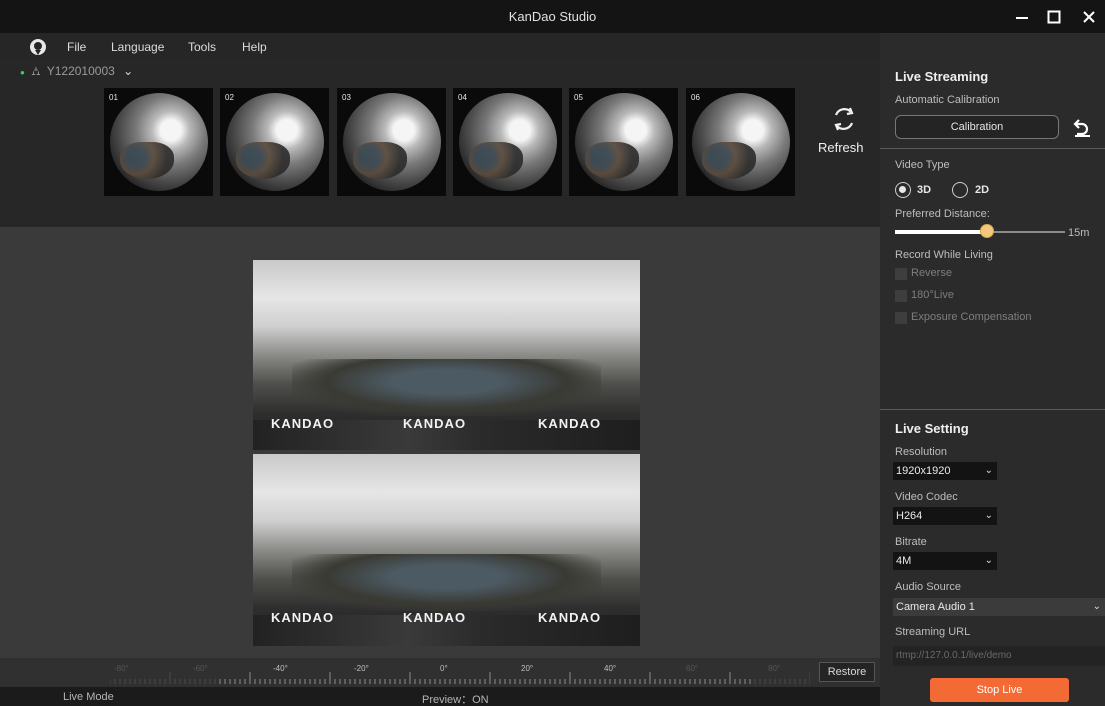  Describe the element at coordinates (931, 273) in the screenshot. I see `reverse-label: Reverse` at that location.